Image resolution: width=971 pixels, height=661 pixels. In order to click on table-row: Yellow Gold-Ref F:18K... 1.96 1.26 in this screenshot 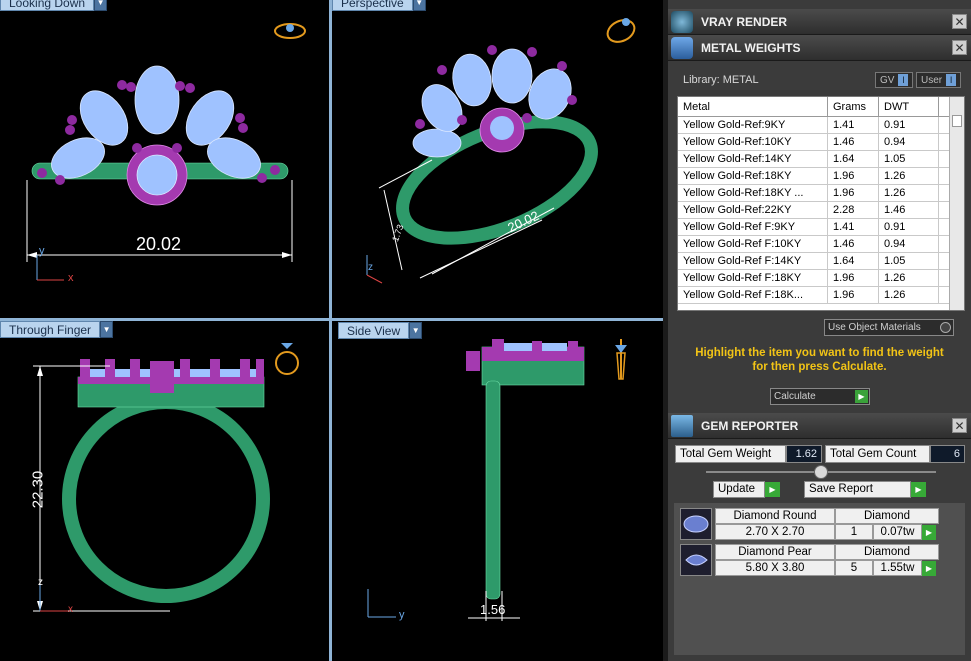, I will do `click(821, 295)`.